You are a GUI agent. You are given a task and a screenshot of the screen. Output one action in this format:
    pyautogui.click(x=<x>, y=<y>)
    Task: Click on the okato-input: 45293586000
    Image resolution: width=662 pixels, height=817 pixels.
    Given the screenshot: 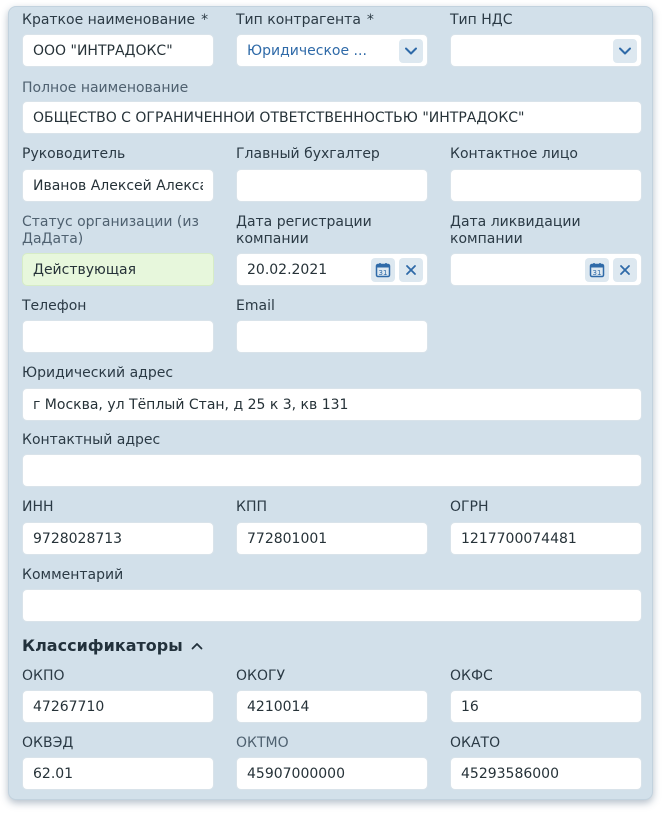 What is the action you would take?
    pyautogui.click(x=546, y=773)
    